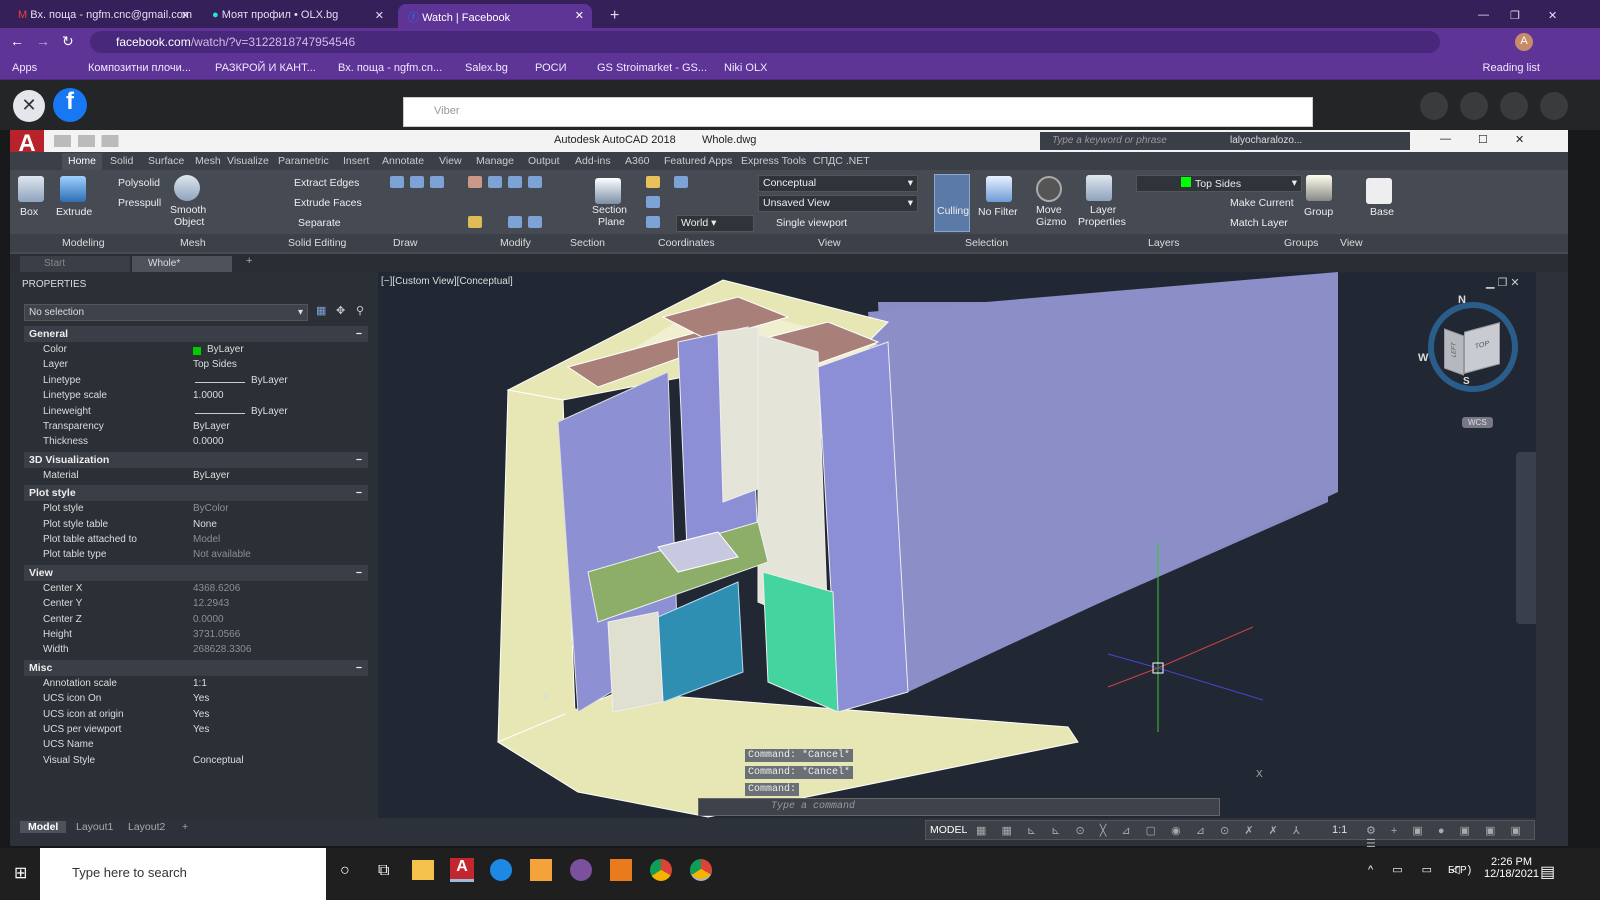  I want to click on section-plot-style: Plot style −, so click(196, 493).